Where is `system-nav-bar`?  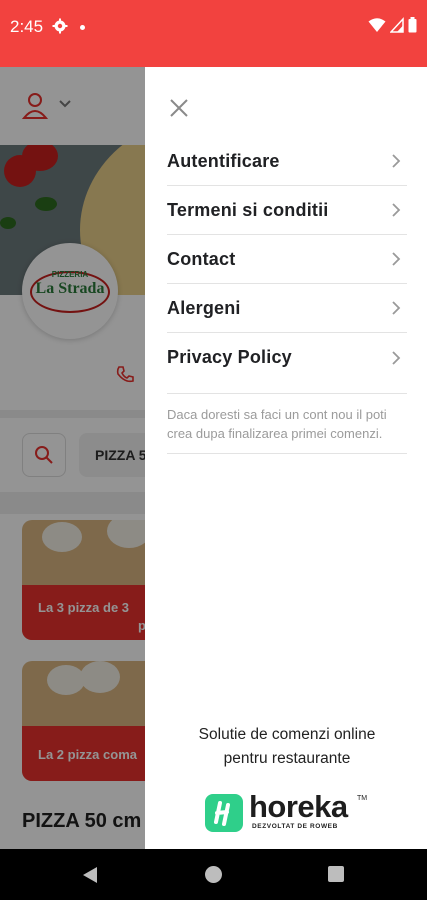 system-nav-bar is located at coordinates (213, 874).